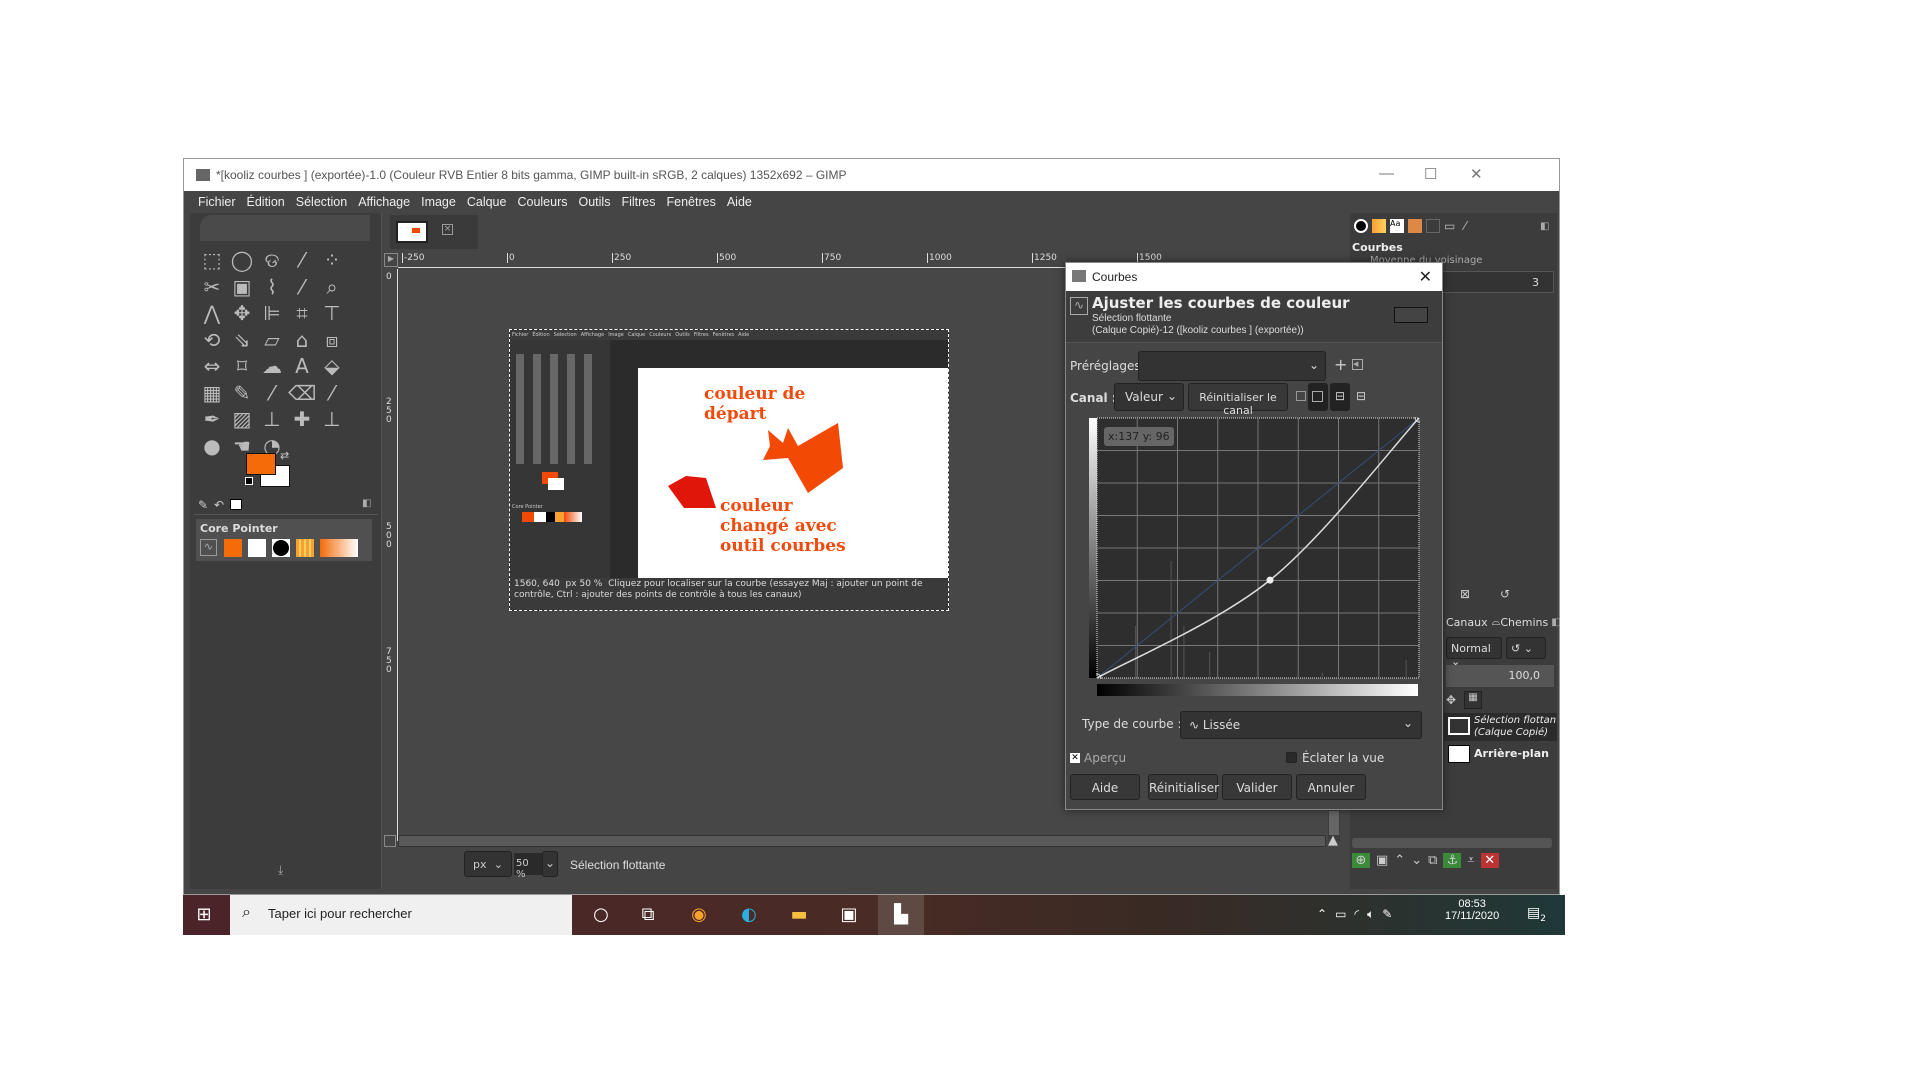  I want to click on channel-select: Valeur ⌄, so click(1149, 397).